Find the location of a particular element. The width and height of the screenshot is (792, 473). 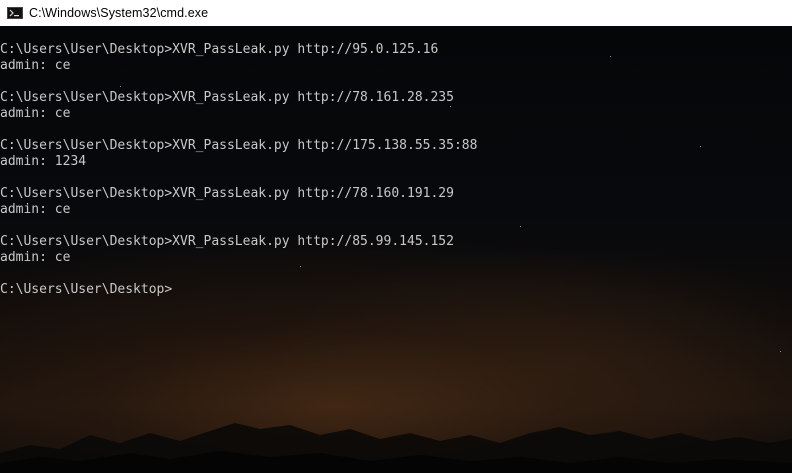

title-bar: C:\Windows\System32\cmd.exe is located at coordinates (396, 13).